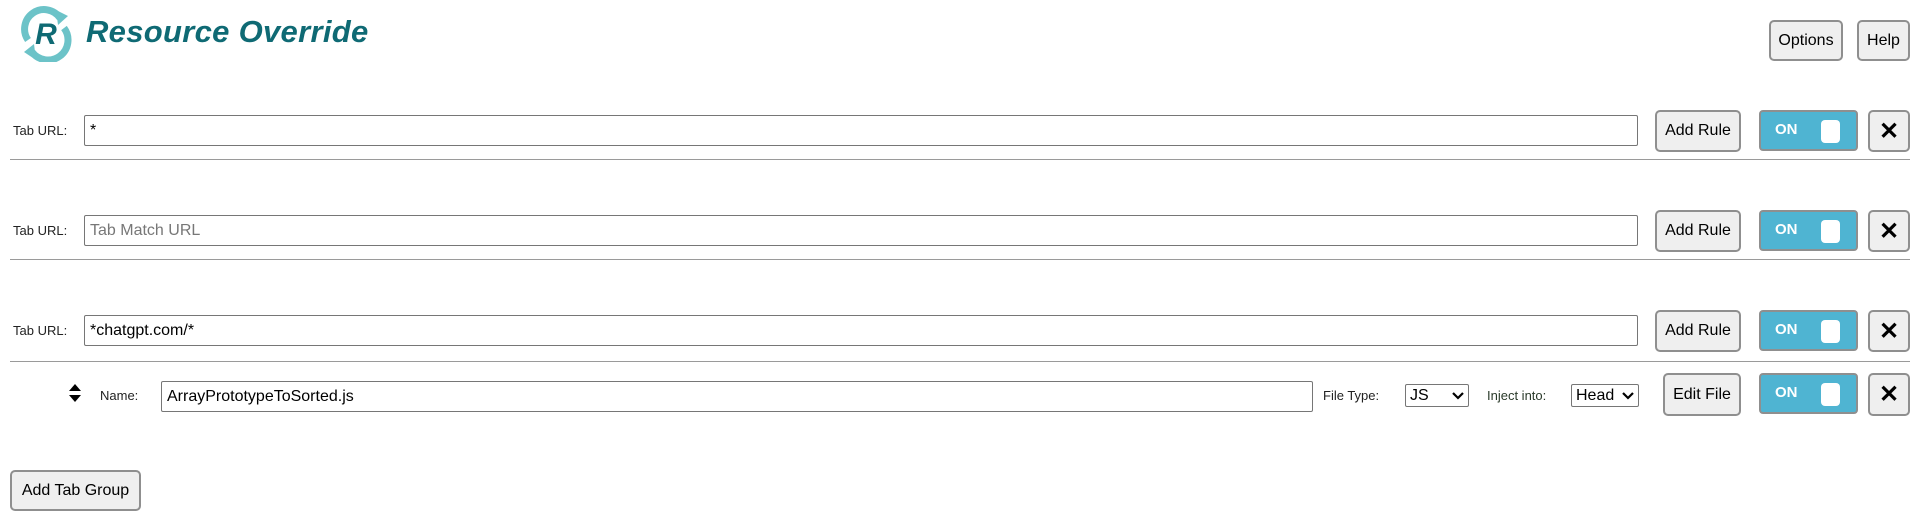 The height and width of the screenshot is (518, 1918). What do you see at coordinates (1419, 395) in the screenshot?
I see `file-type-value: JS` at bounding box center [1419, 395].